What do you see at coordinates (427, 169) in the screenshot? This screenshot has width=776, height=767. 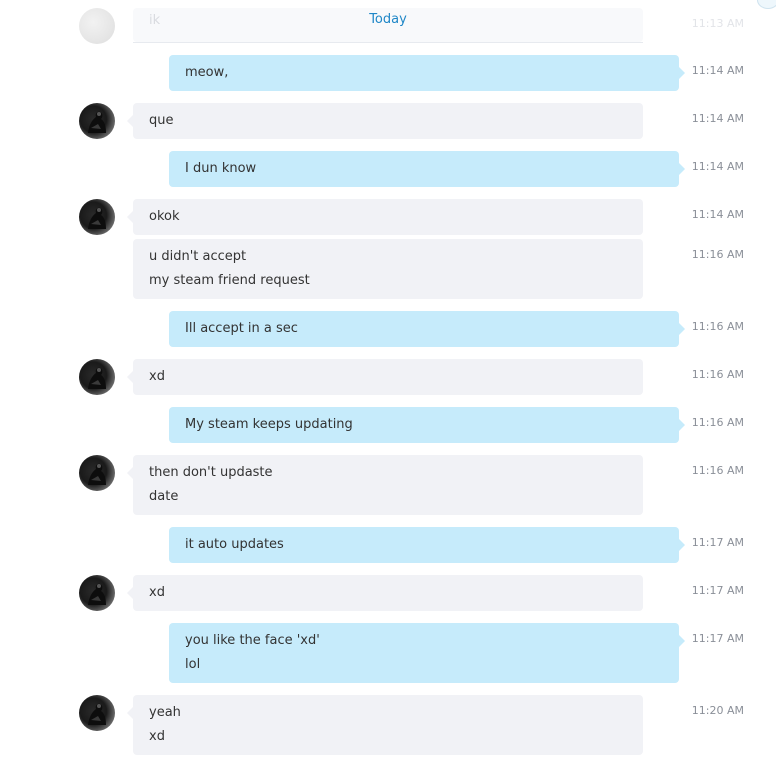 I see `message-bubble-outgoing: I dun know` at bounding box center [427, 169].